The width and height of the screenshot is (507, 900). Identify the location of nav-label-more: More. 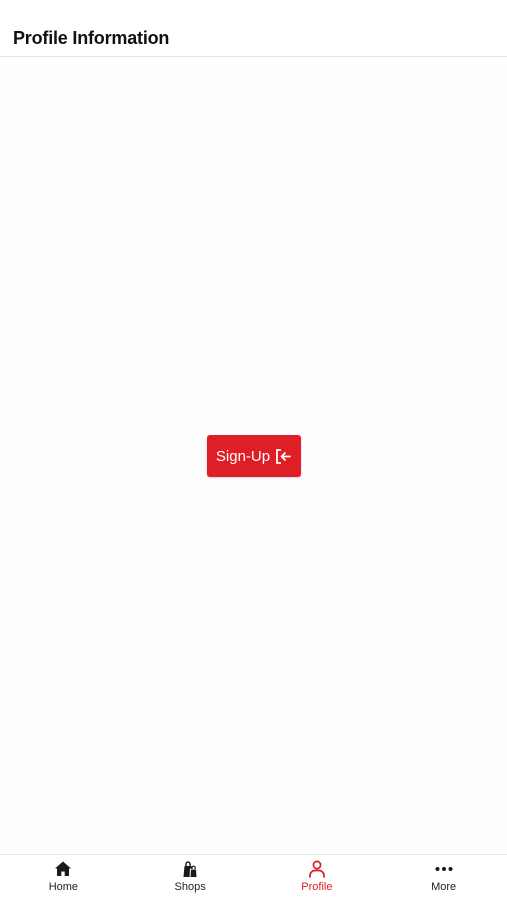
(444, 887).